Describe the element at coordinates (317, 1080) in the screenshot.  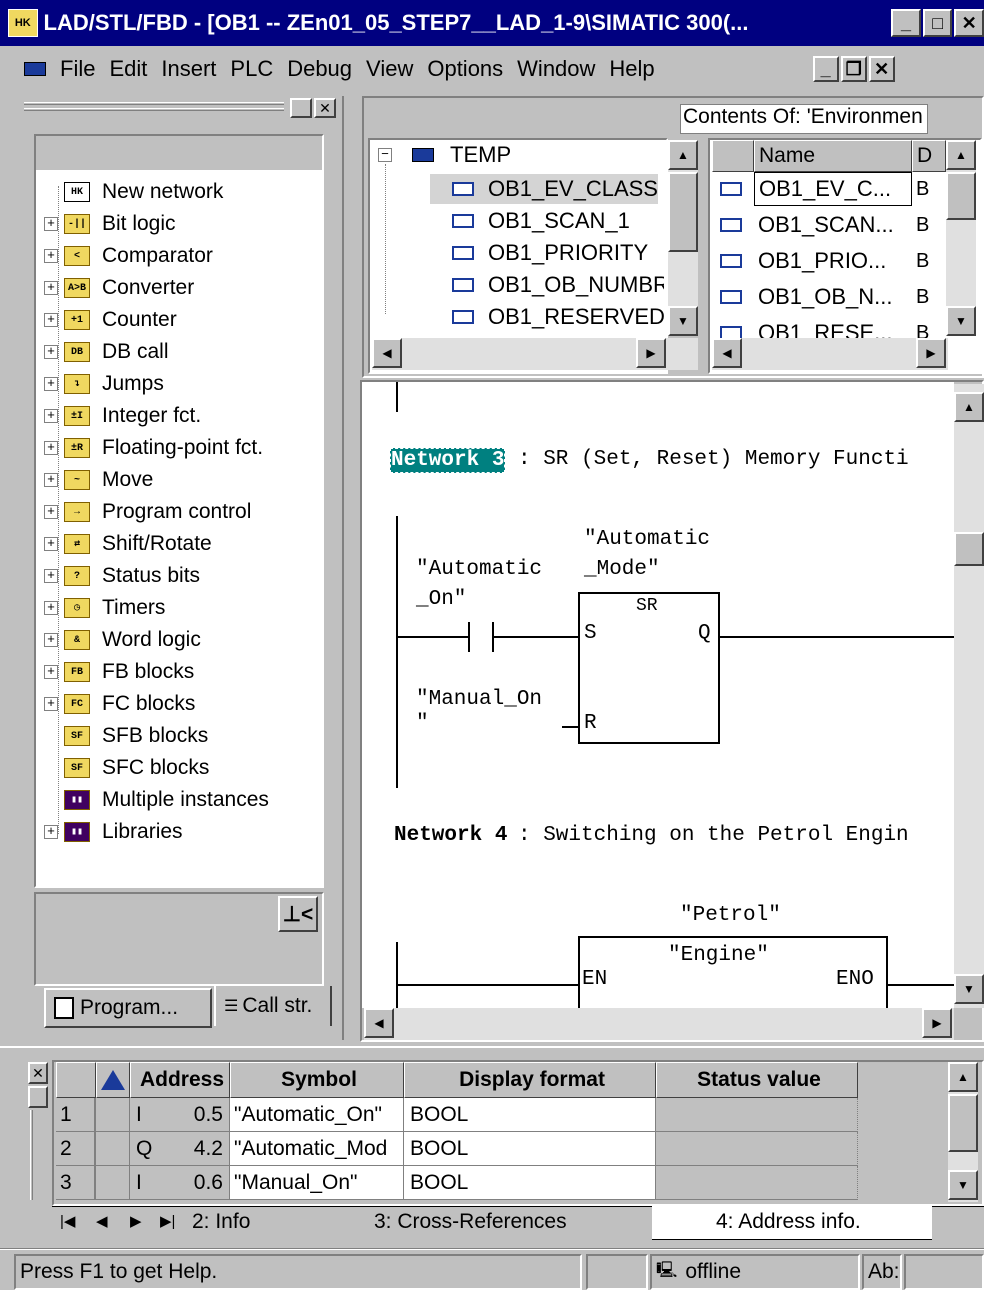
I see `col-symbol: Symbol` at that location.